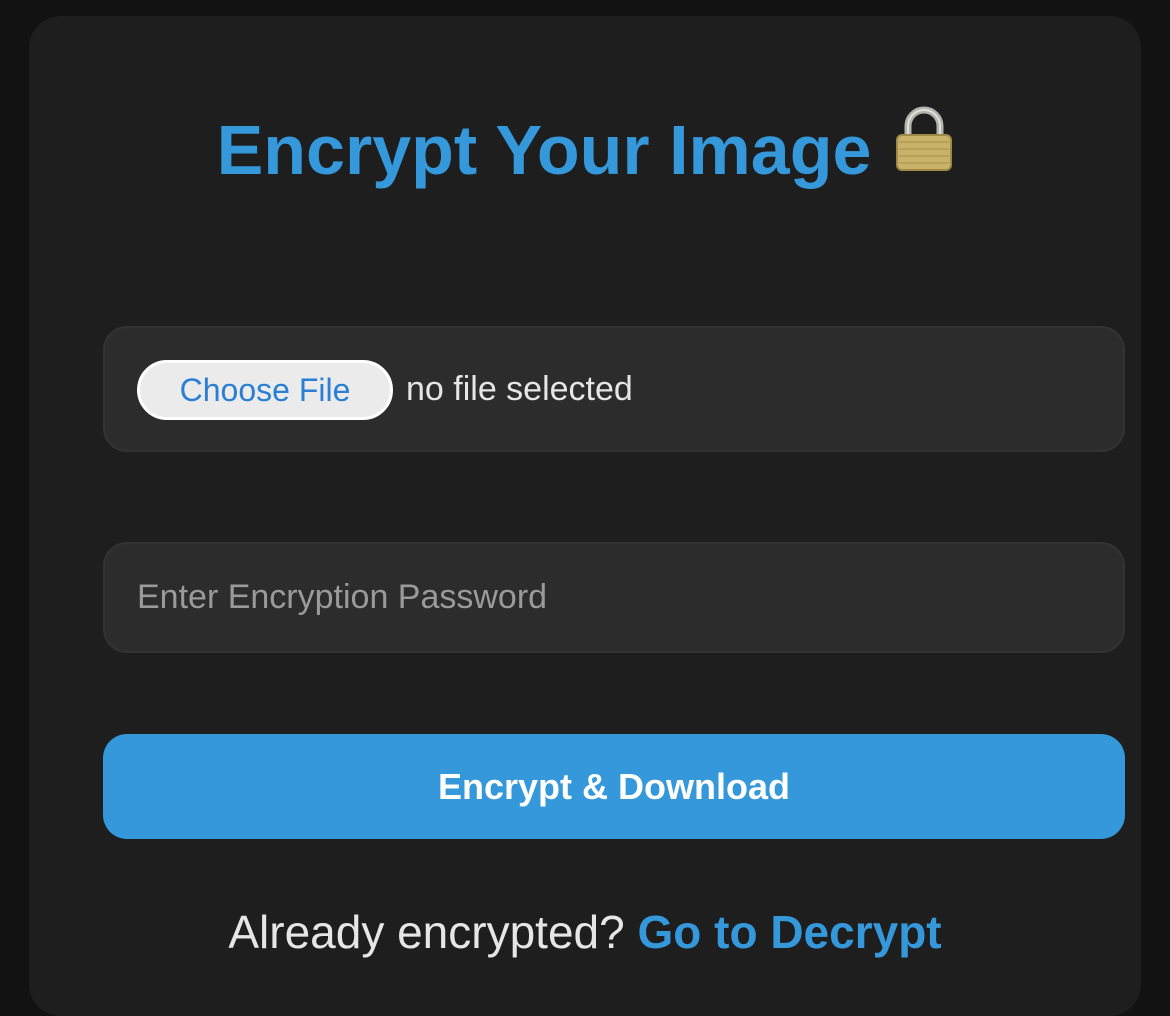 Image resolution: width=1170 pixels, height=1016 pixels. Describe the element at coordinates (614, 597) in the screenshot. I see `password-input` at that location.